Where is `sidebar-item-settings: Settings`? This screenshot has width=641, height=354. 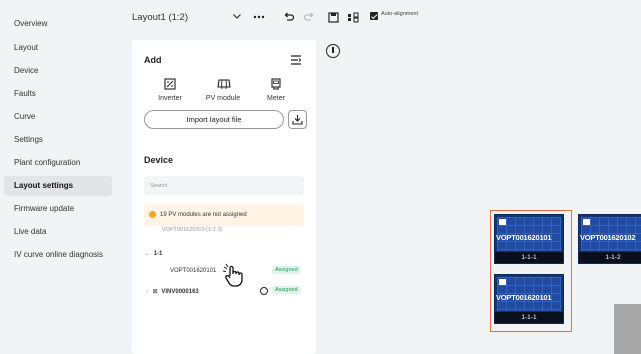
sidebar-item-settings: Settings is located at coordinates (58, 140).